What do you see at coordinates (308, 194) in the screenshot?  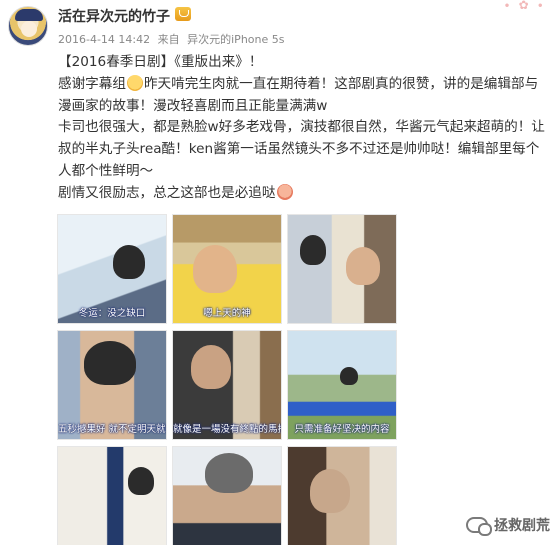 I see `post-line: 剧情又很励志，总之这部也是必追哒` at bounding box center [308, 194].